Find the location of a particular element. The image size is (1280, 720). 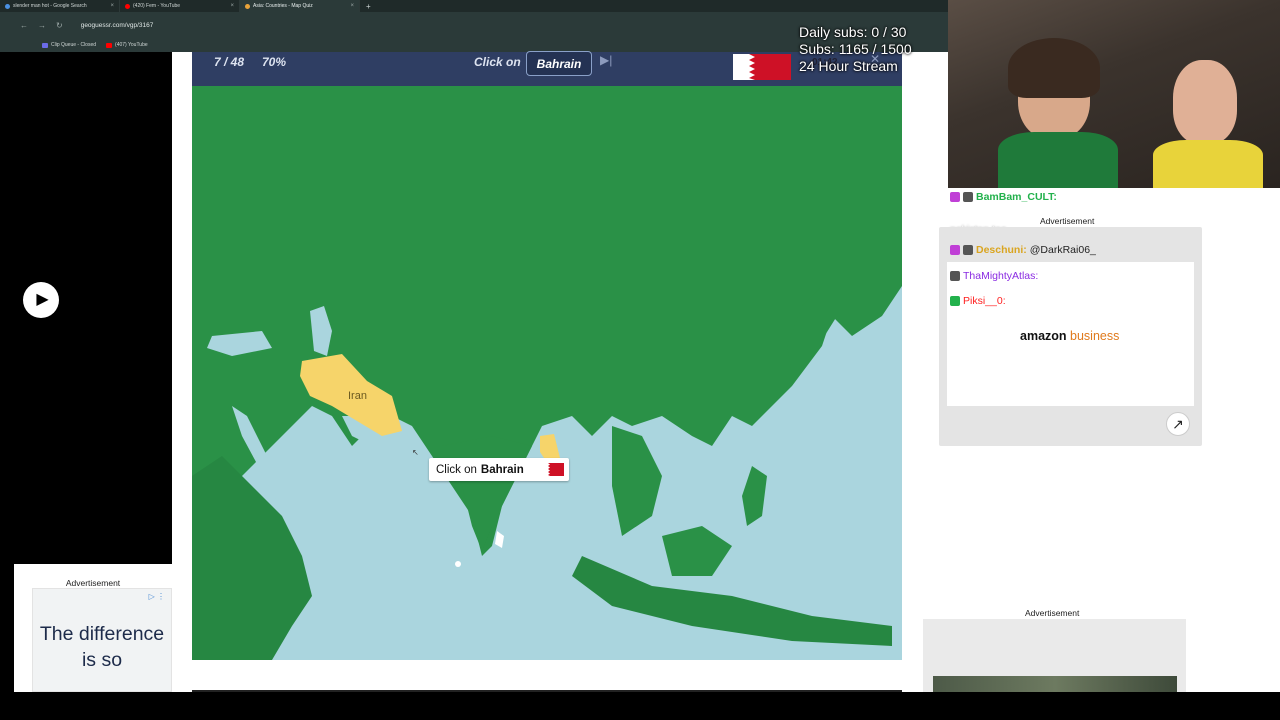

ad-box: ▷ ⋮ The difference is so is located at coordinates (102, 640).